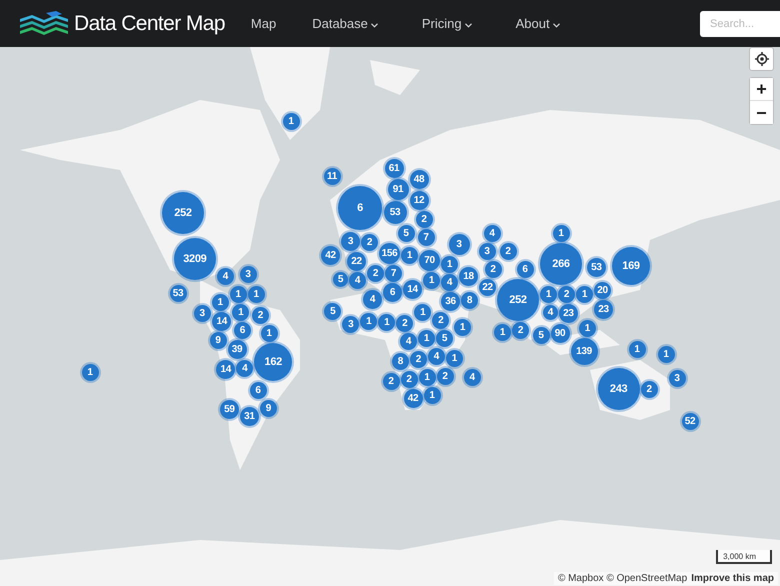  What do you see at coordinates (538, 23) in the screenshot?
I see `nav-link: About` at bounding box center [538, 23].